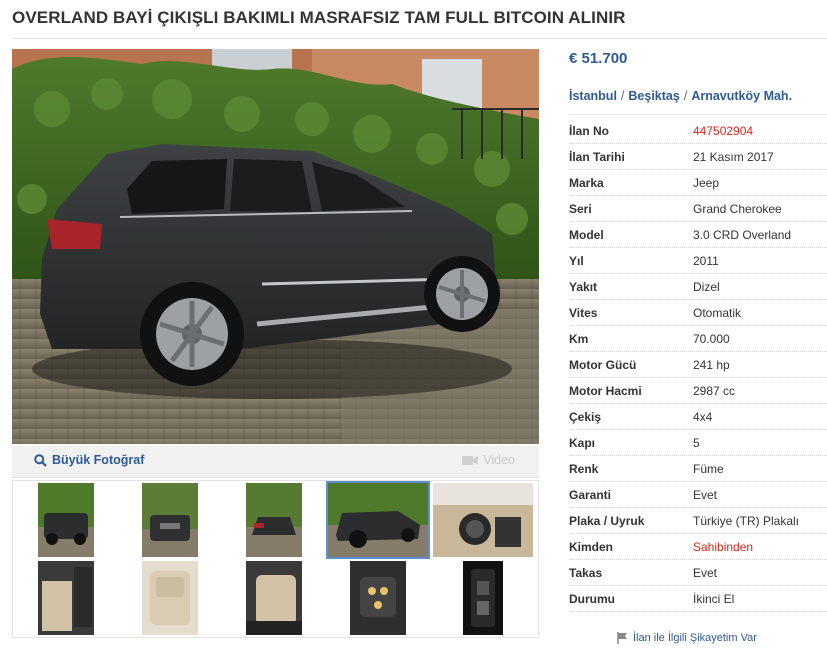 Image resolution: width=827 pixels, height=654 pixels. I want to click on detail-key: Km, so click(579, 339).